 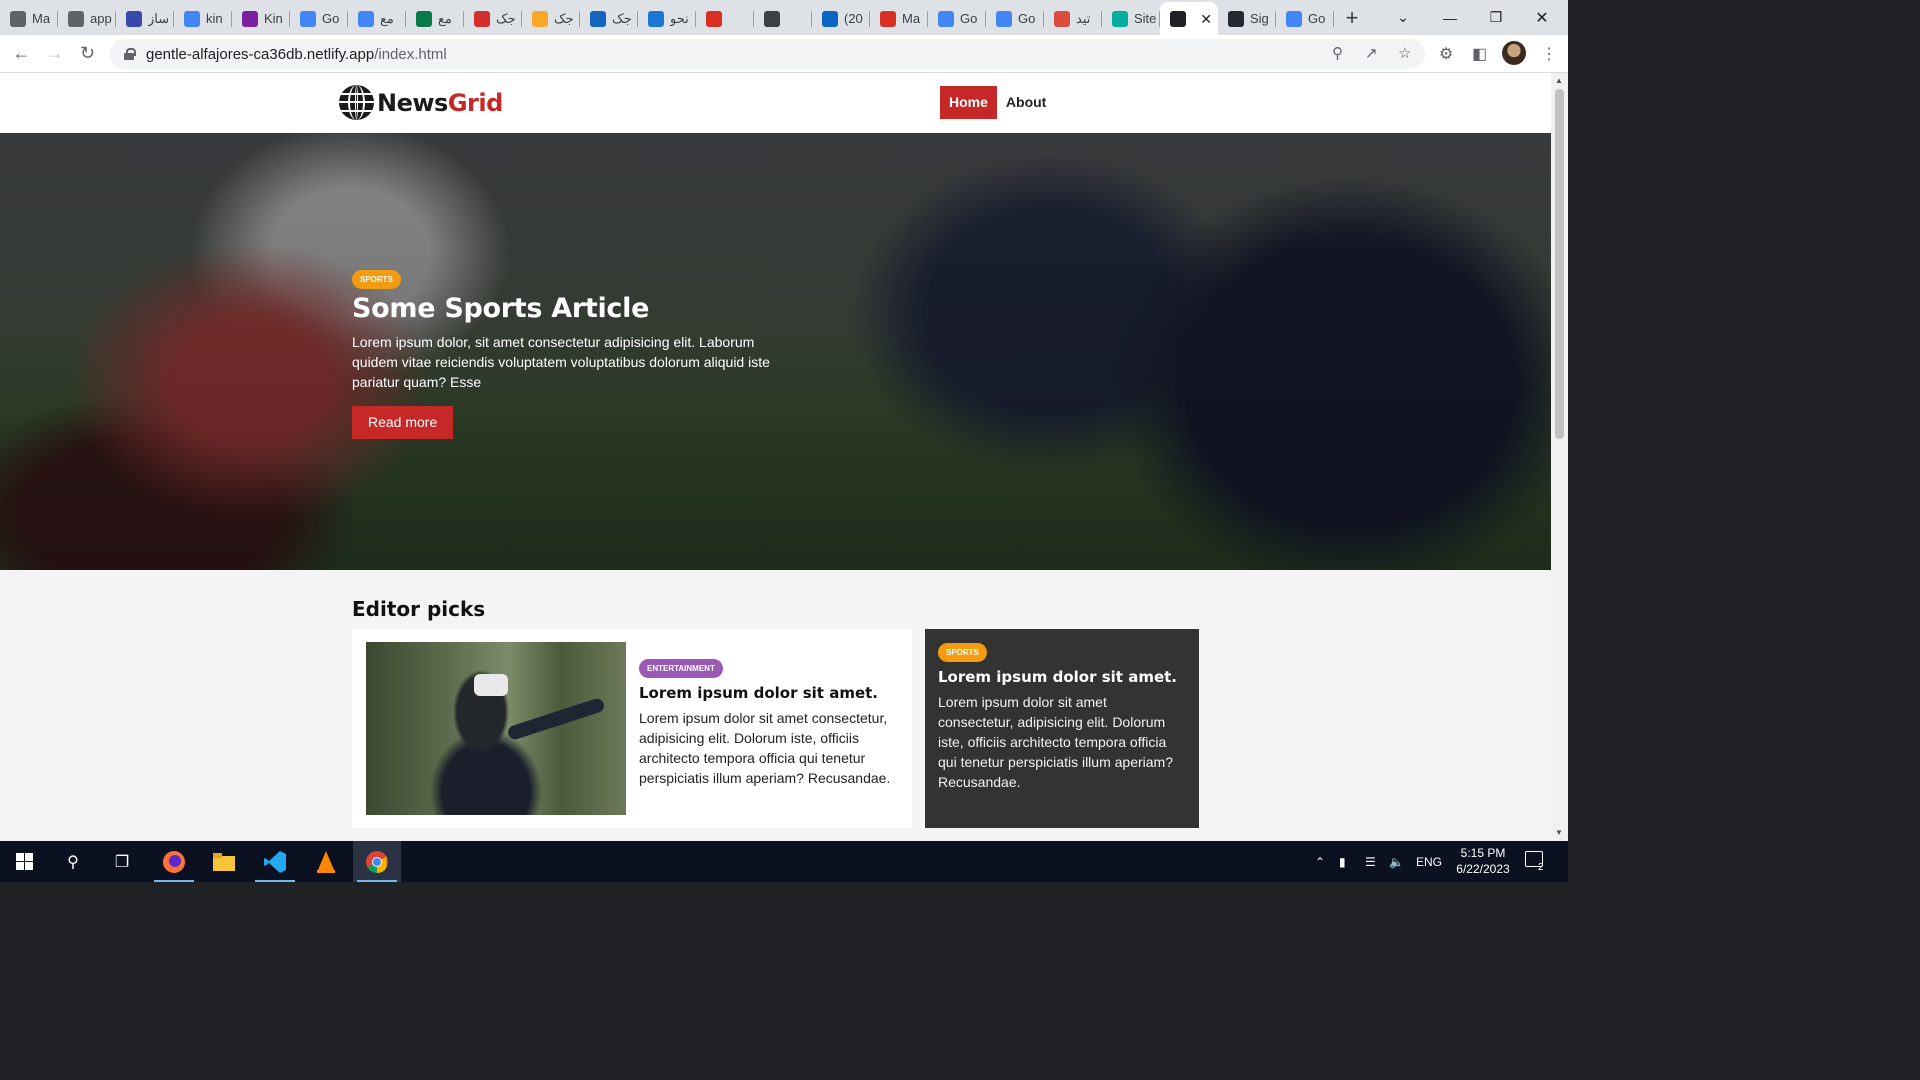 I want to click on close-window-button: ✕, so click(x=1542, y=17).